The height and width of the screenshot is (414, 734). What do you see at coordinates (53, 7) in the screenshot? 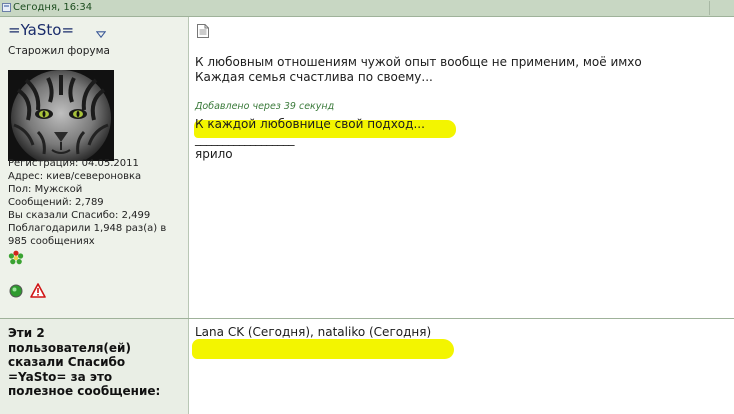
I see `post-date: Сегодня, 16:34` at bounding box center [53, 7].